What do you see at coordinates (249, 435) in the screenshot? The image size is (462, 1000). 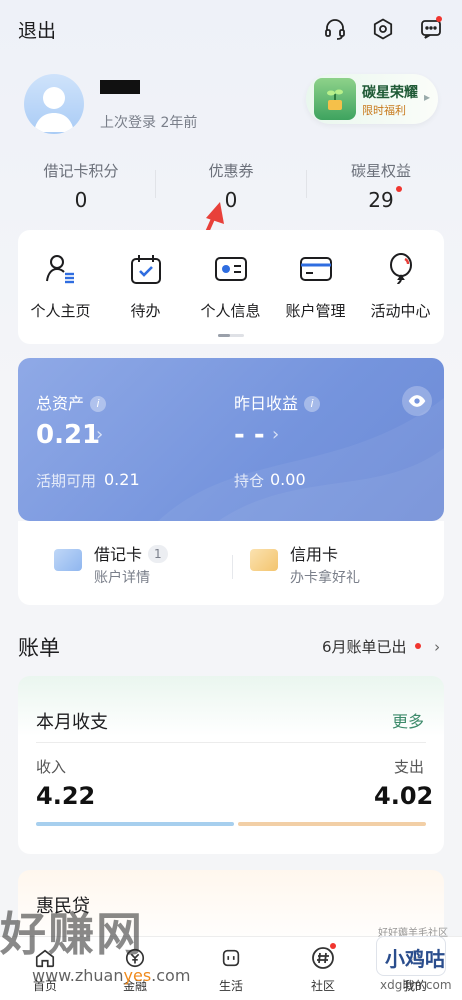 I see `yesterday-earnings-value: - -` at bounding box center [249, 435].